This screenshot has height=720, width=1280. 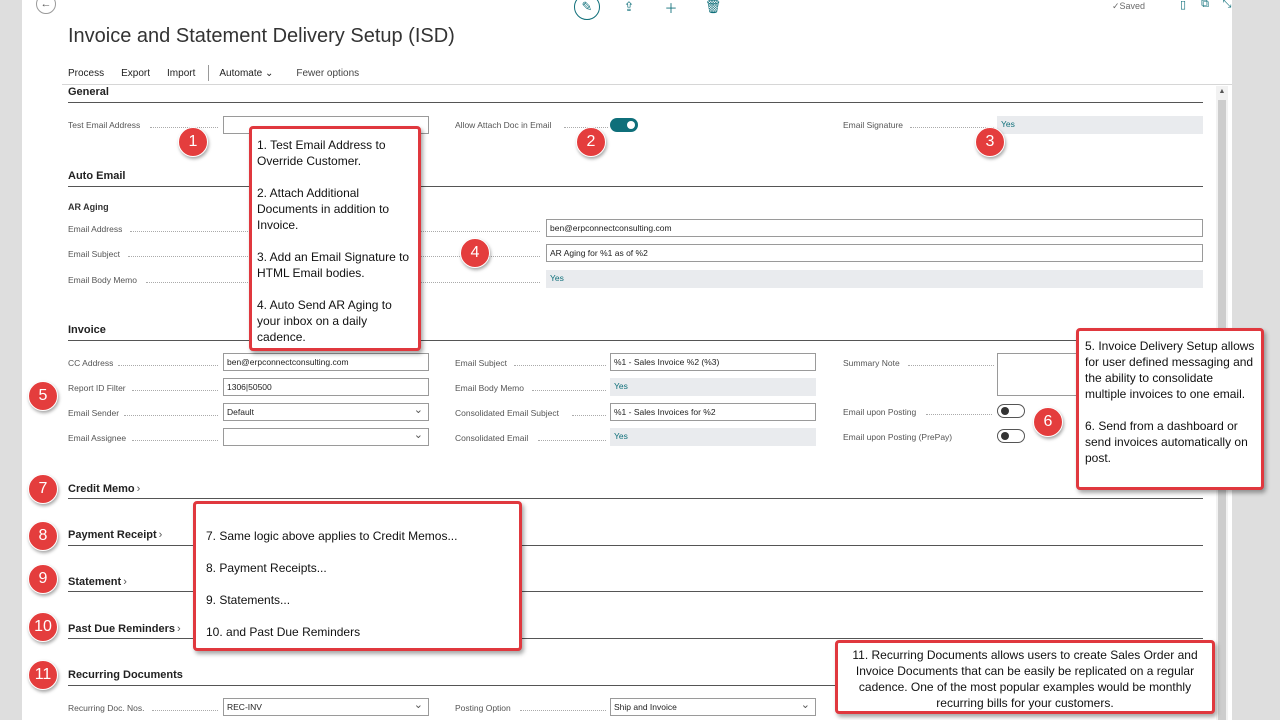 What do you see at coordinates (115, 535) in the screenshot?
I see `section-payment-receipt: Payment Receipt ›` at bounding box center [115, 535].